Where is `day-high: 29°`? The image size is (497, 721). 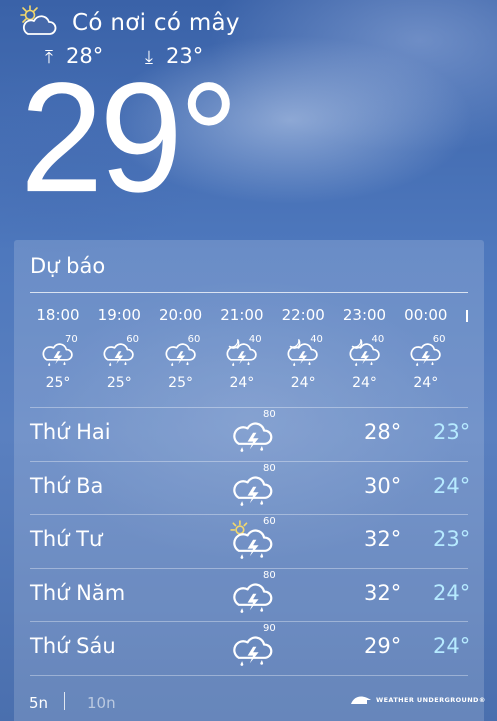
day-high: 29° is located at coordinates (383, 646).